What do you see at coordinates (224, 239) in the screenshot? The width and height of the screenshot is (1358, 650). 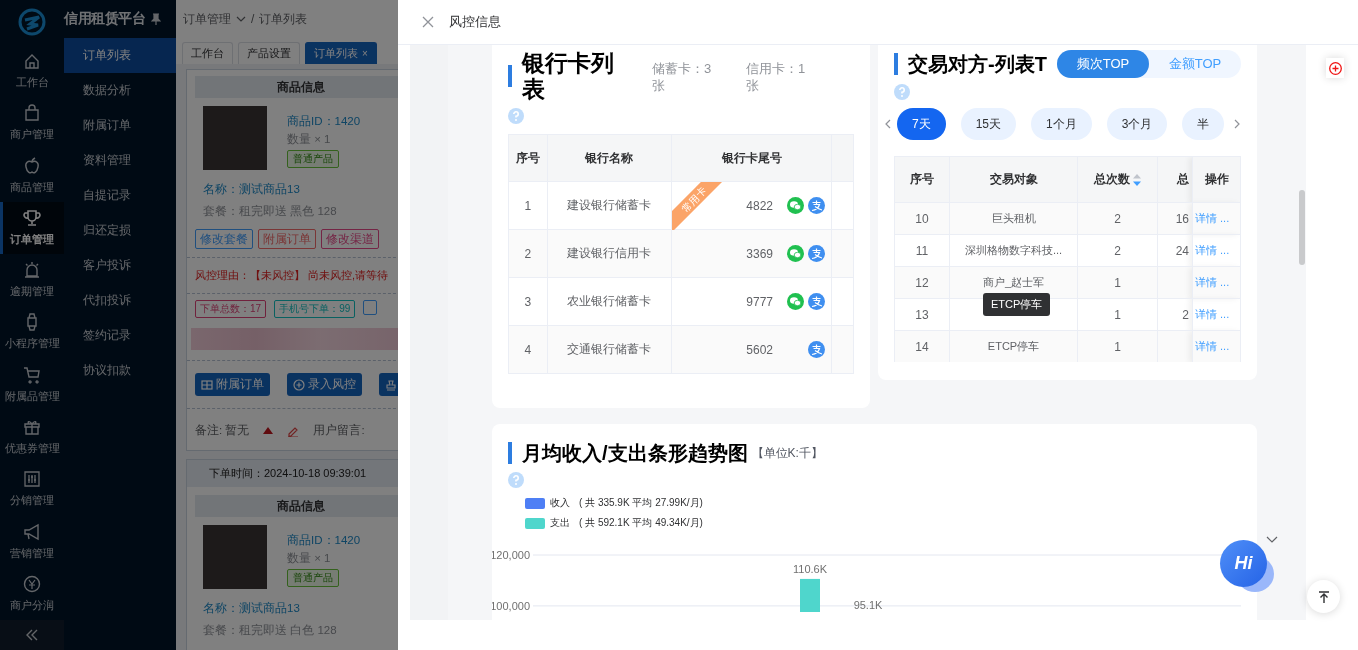 I see `action-button: 修改套餐` at bounding box center [224, 239].